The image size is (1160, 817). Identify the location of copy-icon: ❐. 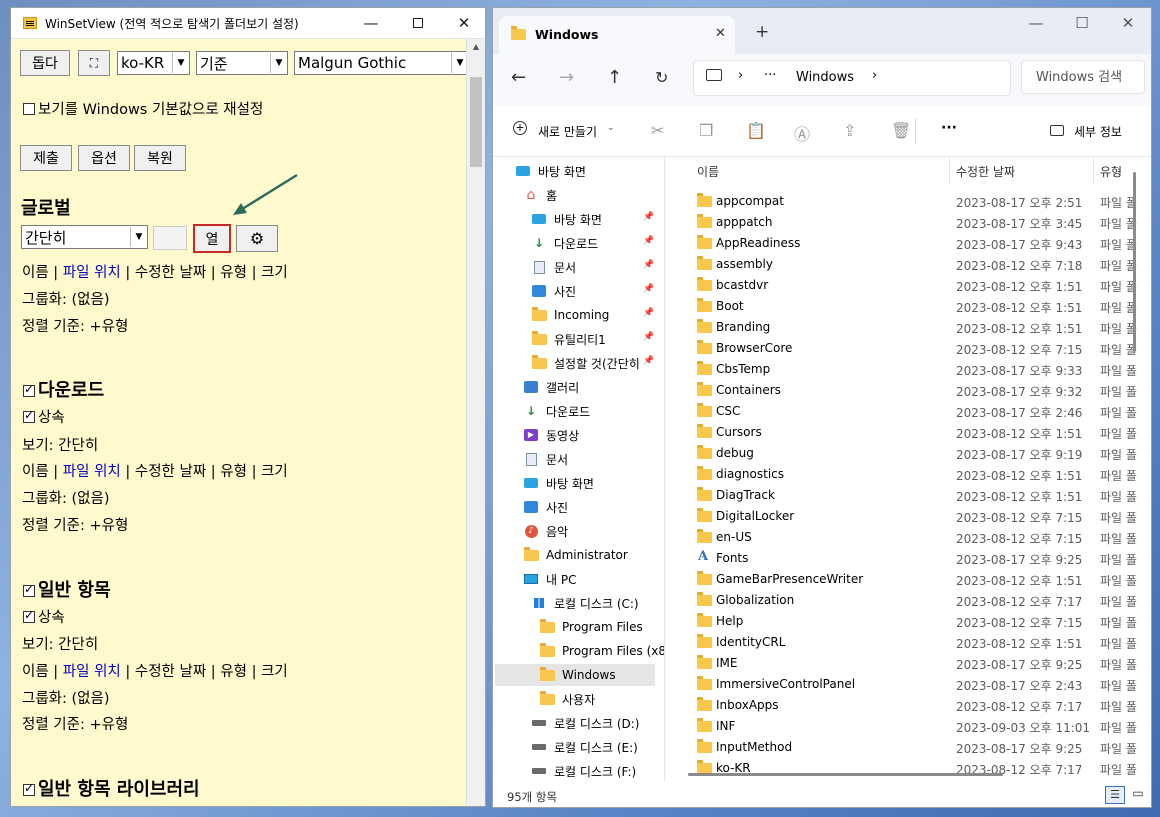
(706, 130).